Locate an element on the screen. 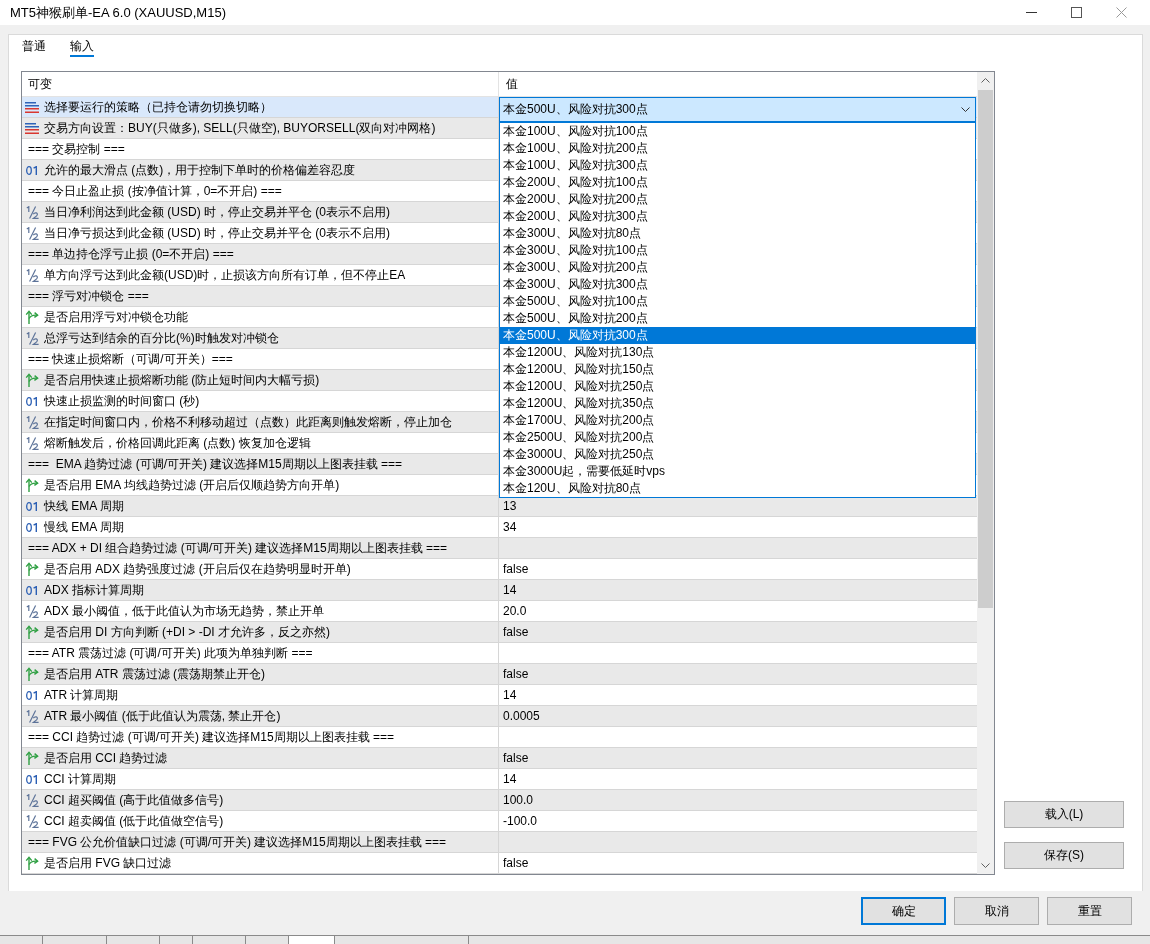 This screenshot has height=944, width=1150. parameter-name: 在指定时间窗口内，价格不利移动超过（点数）此距离则触发熔断，停止加仓 is located at coordinates (248, 422).